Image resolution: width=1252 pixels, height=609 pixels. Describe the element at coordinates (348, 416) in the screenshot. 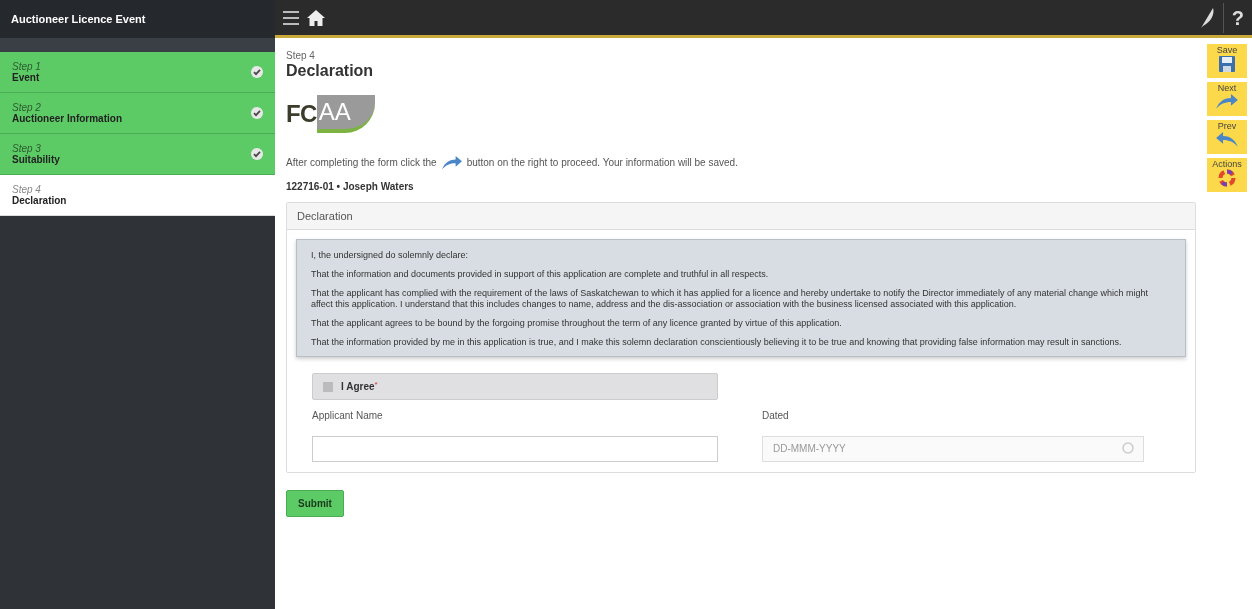

I see `field-label: Applicant Name` at that location.